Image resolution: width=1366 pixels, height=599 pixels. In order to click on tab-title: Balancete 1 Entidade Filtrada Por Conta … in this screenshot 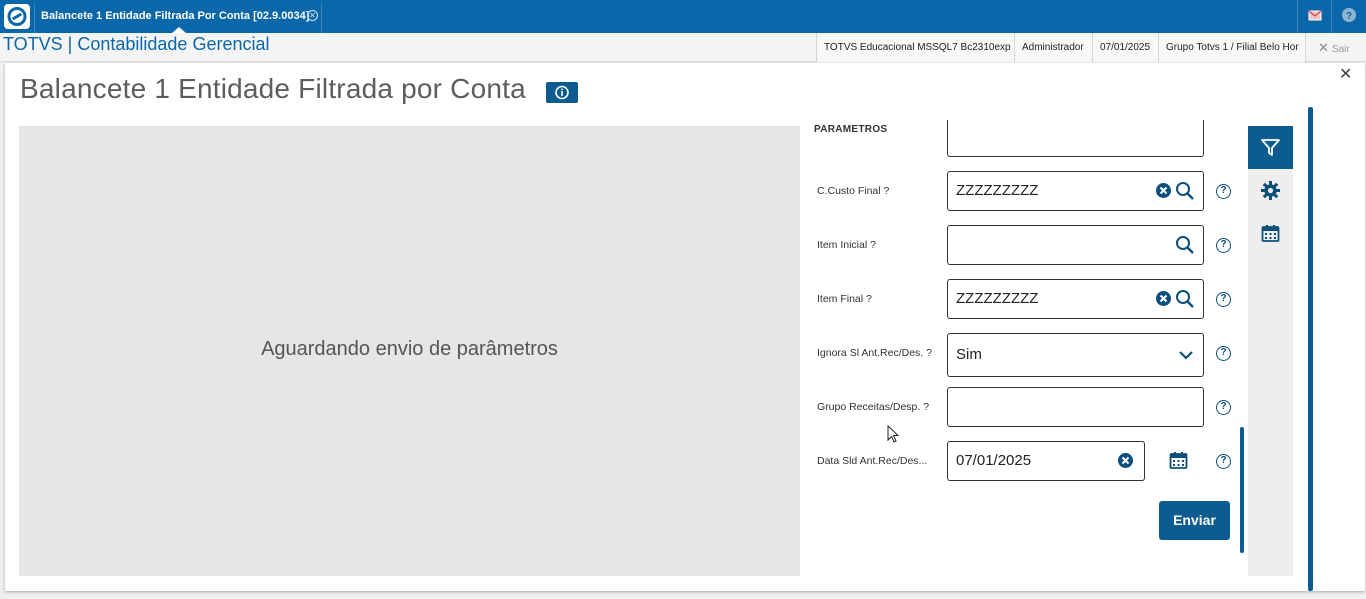, I will do `click(175, 16)`.